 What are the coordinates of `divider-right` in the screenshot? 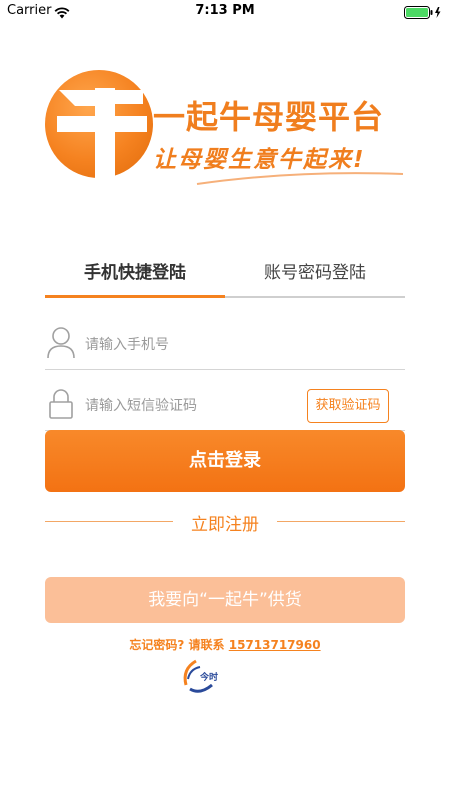 It's located at (341, 521).